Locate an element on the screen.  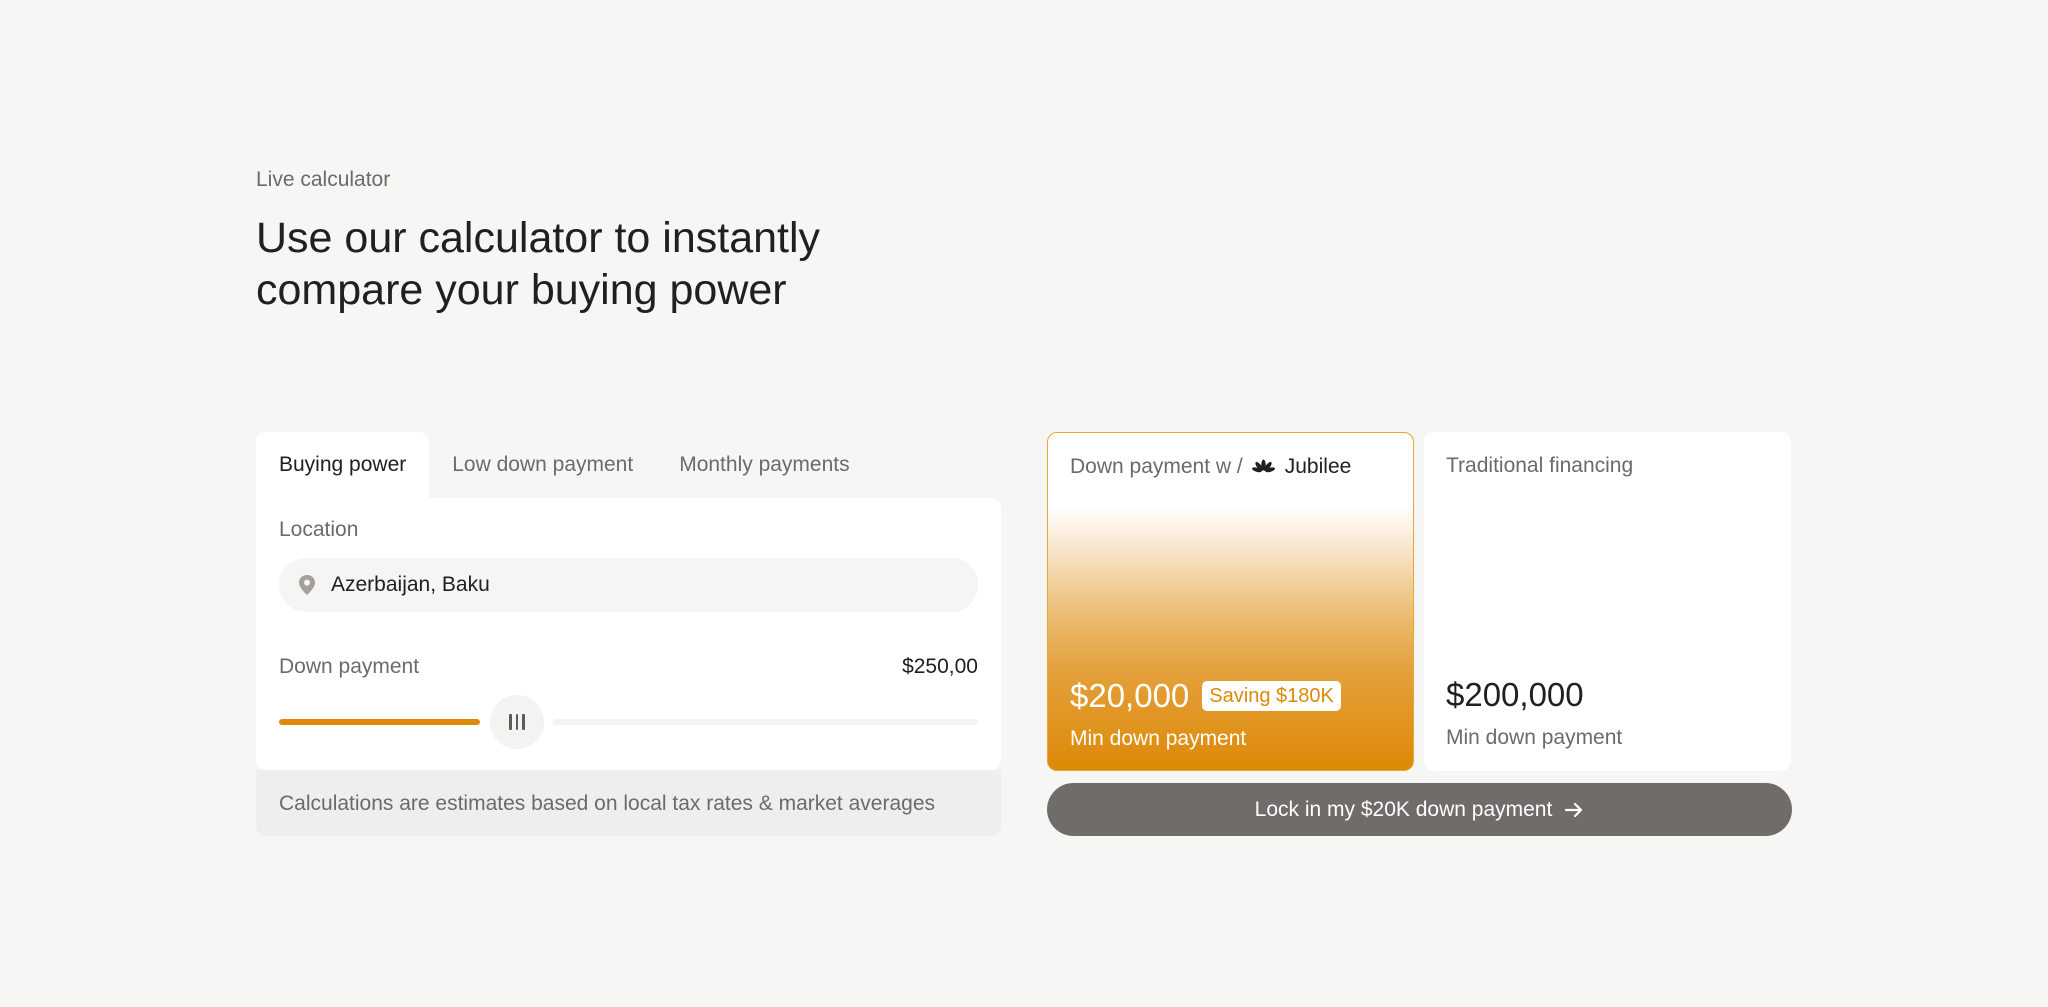
traditional-card-title: Traditional financing is located at coordinates (1540, 465).